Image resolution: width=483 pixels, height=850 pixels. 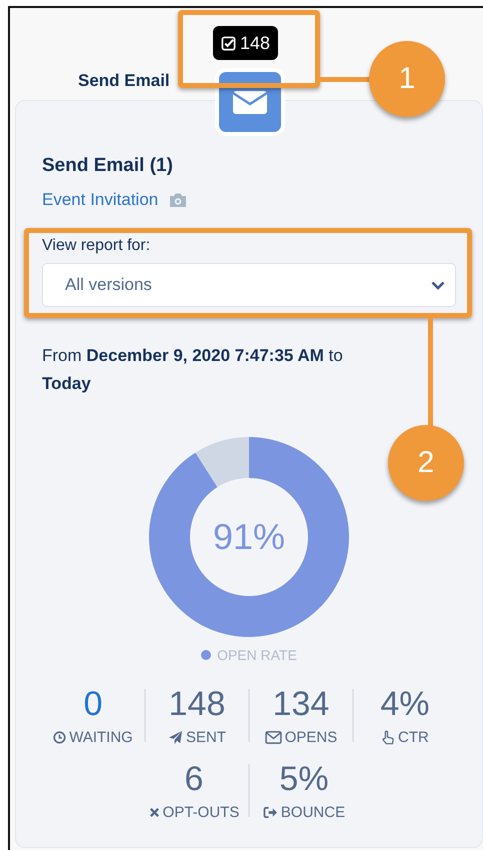 What do you see at coordinates (249, 285) in the screenshot?
I see `version-dropdown: All versions` at bounding box center [249, 285].